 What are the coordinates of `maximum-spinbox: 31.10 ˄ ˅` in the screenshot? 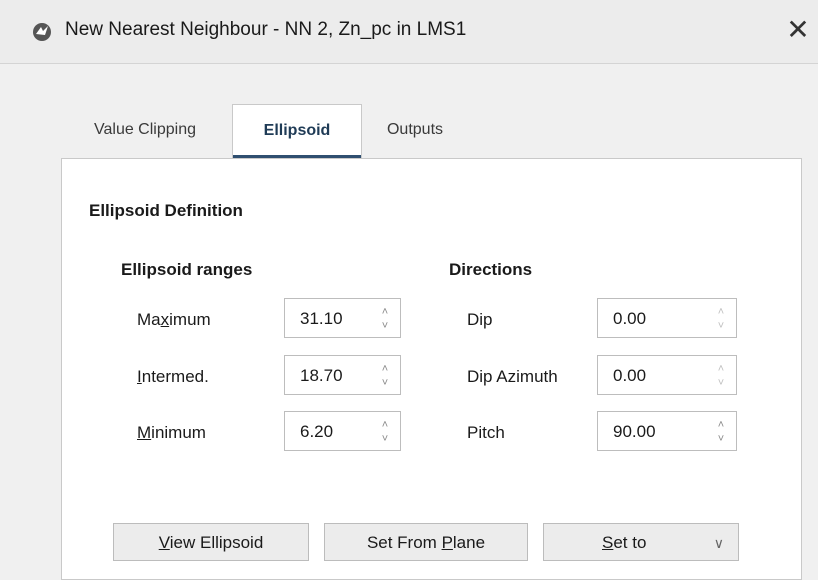 It's located at (342, 318).